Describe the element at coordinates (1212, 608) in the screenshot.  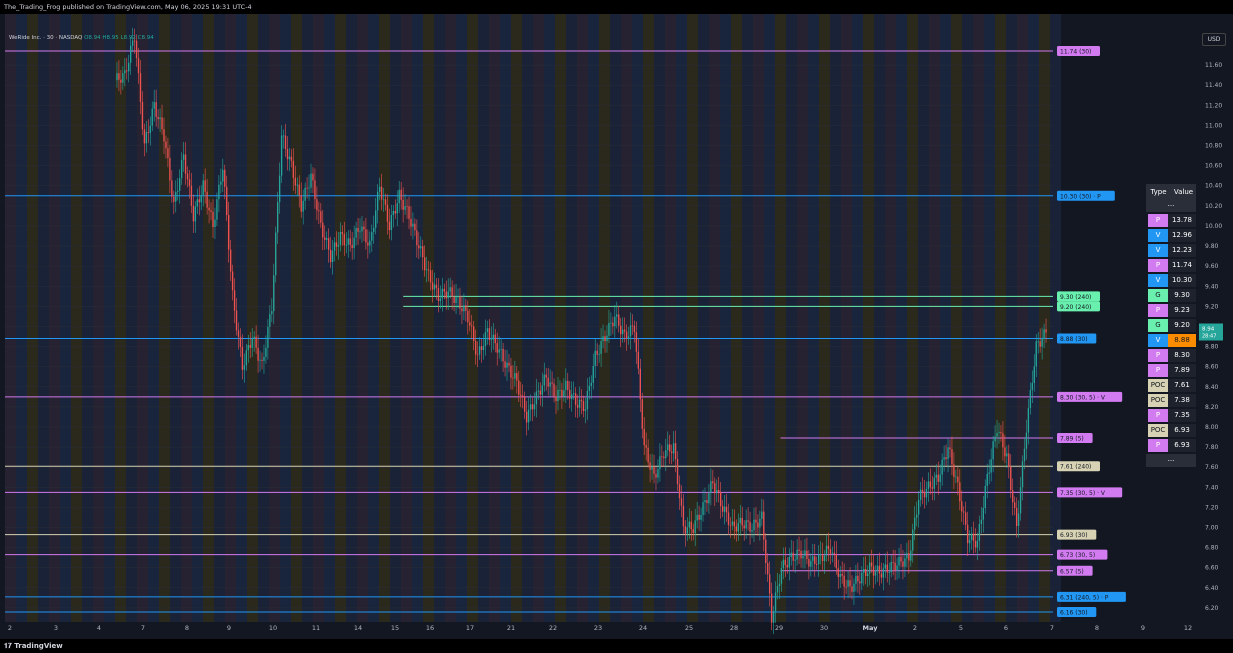
I see `y-tick-label: 6.20` at that location.